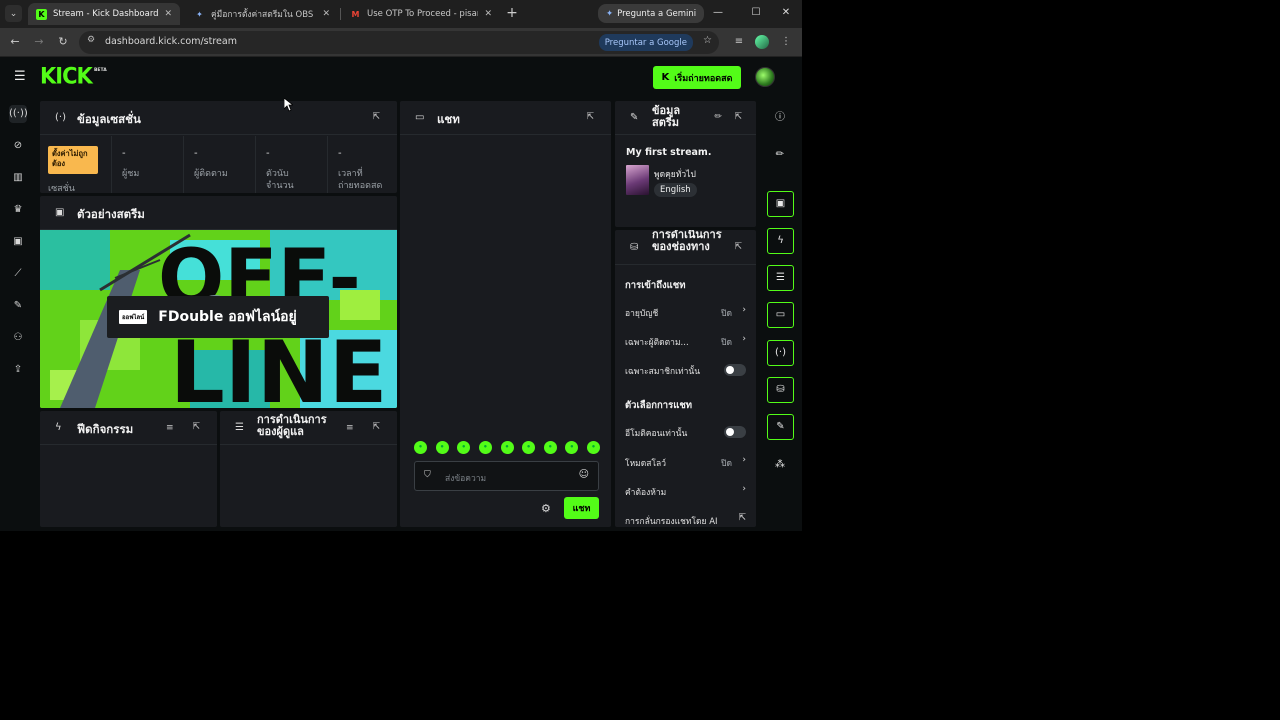 This screenshot has height=720, width=1280. I want to click on ask-google-button: Preguntar a Google, so click(645, 42).